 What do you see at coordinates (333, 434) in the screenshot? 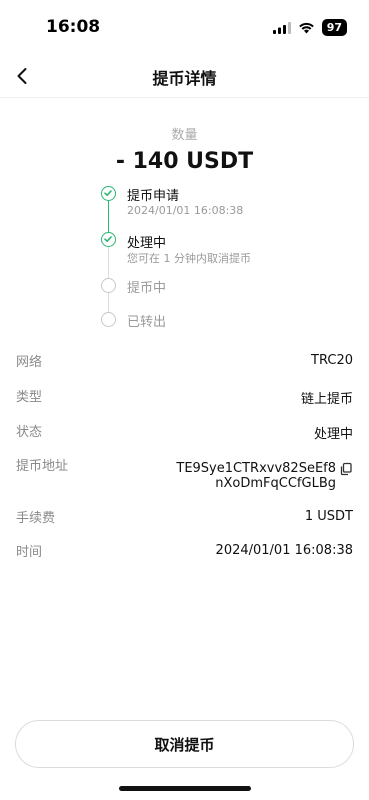
I see `detail-value: 处理中` at bounding box center [333, 434].